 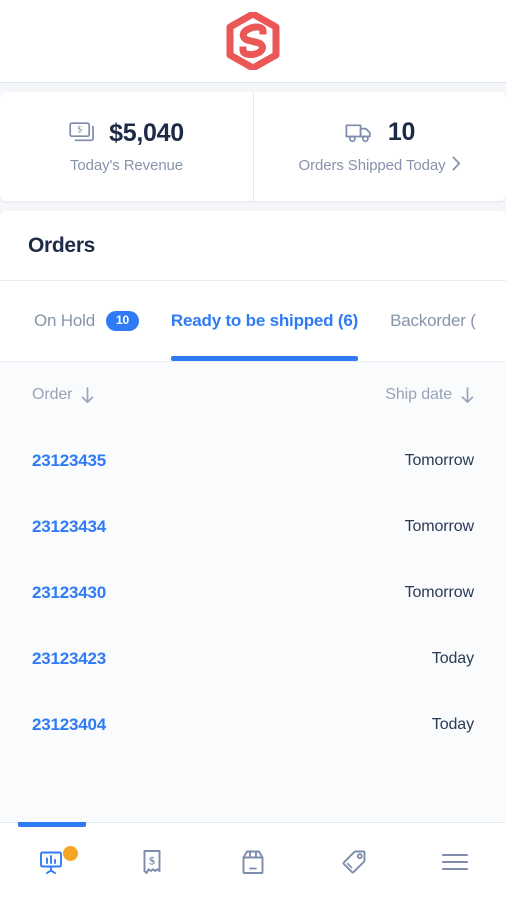 What do you see at coordinates (146, 133) in the screenshot?
I see `stat-value: $5,040` at bounding box center [146, 133].